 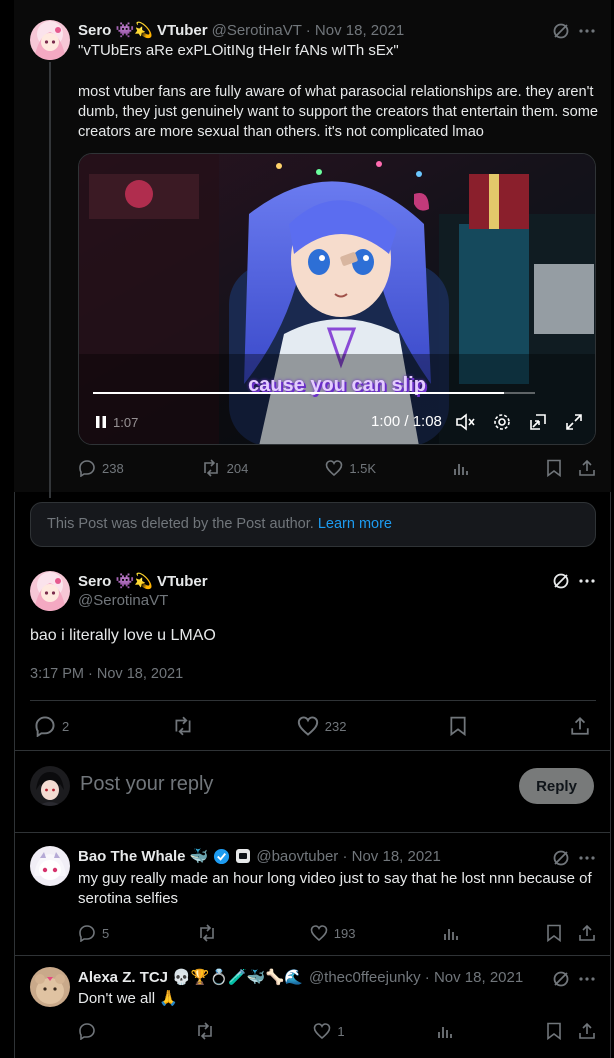 What do you see at coordinates (243, 856) in the screenshot?
I see `affiliate-badge-icon` at bounding box center [243, 856].